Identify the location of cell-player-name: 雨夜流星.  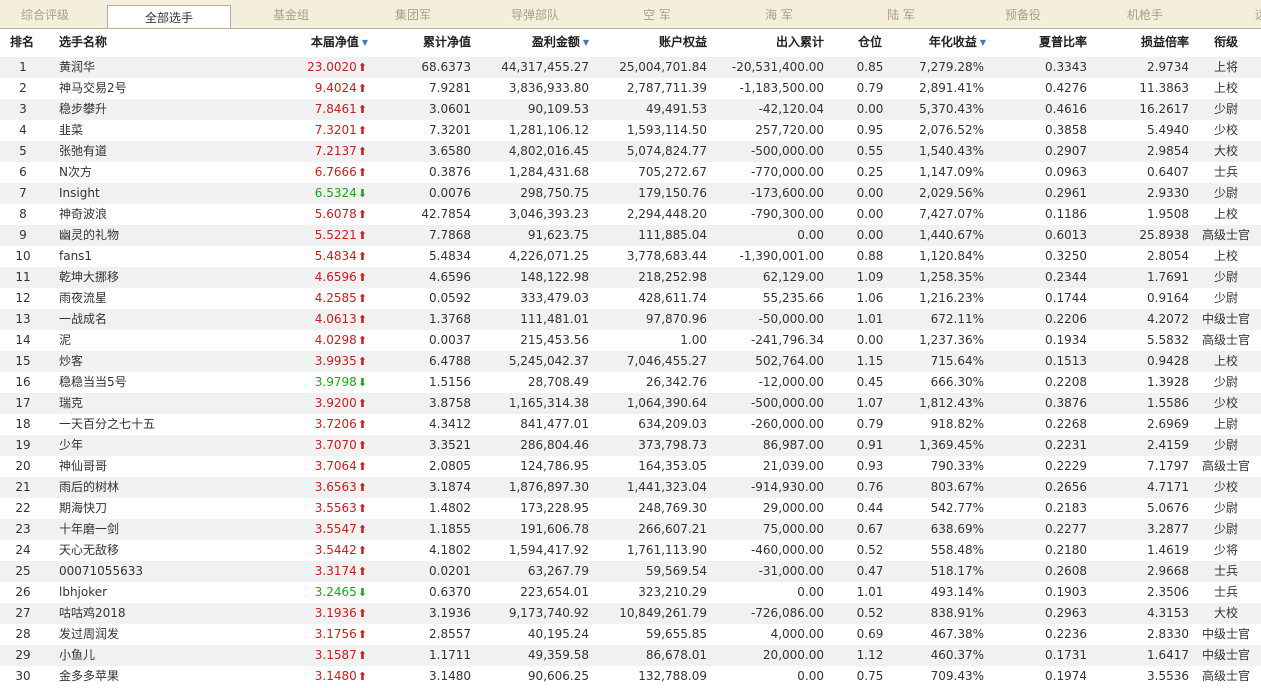
(154, 298).